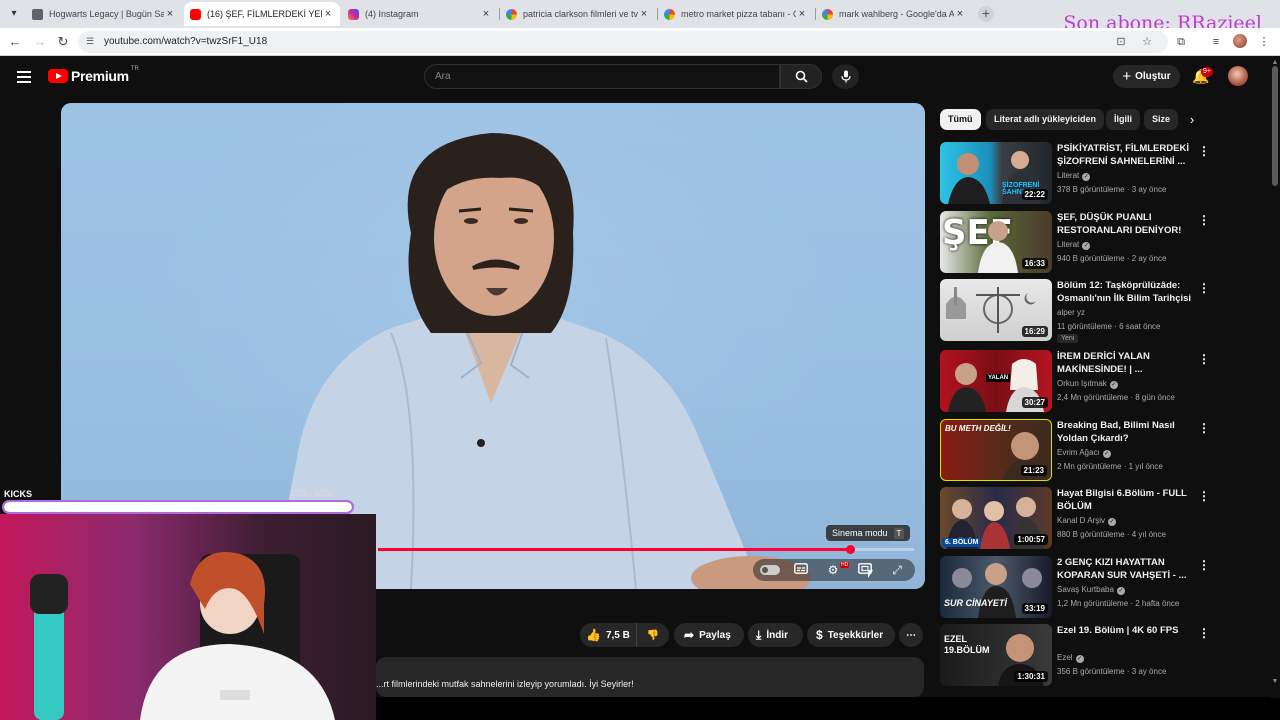 The image size is (1280, 720). What do you see at coordinates (996, 655) in the screenshot?
I see `video-thumbnail: EZEL 19.BÖLÜM 1:30:31` at bounding box center [996, 655].